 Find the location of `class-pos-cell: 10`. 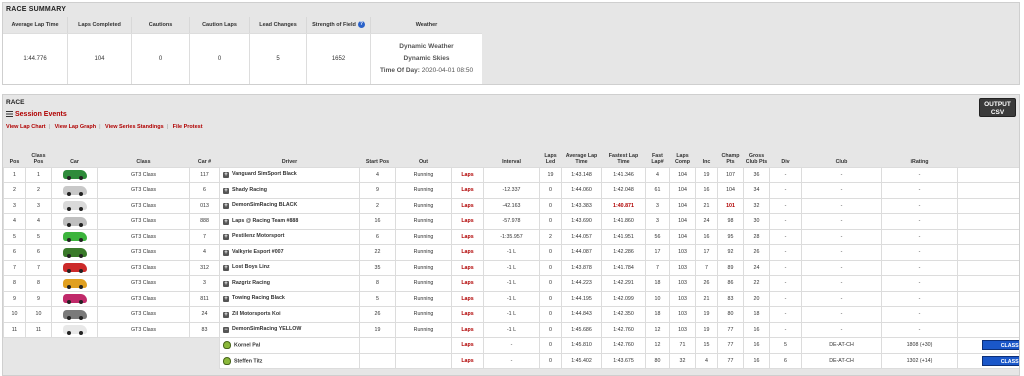

class-pos-cell: 10 is located at coordinates (38, 314).